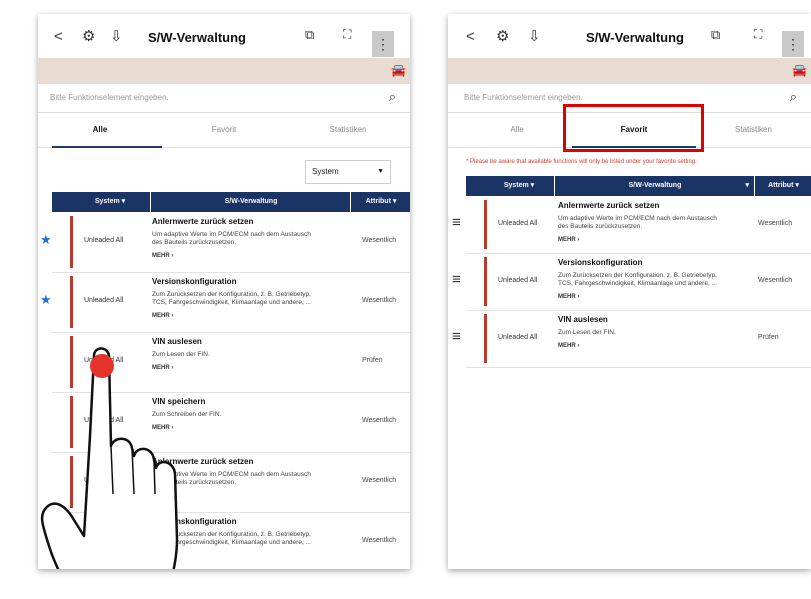 The image size is (811, 599). I want to click on hand-pointer-icon, so click(109, 458).